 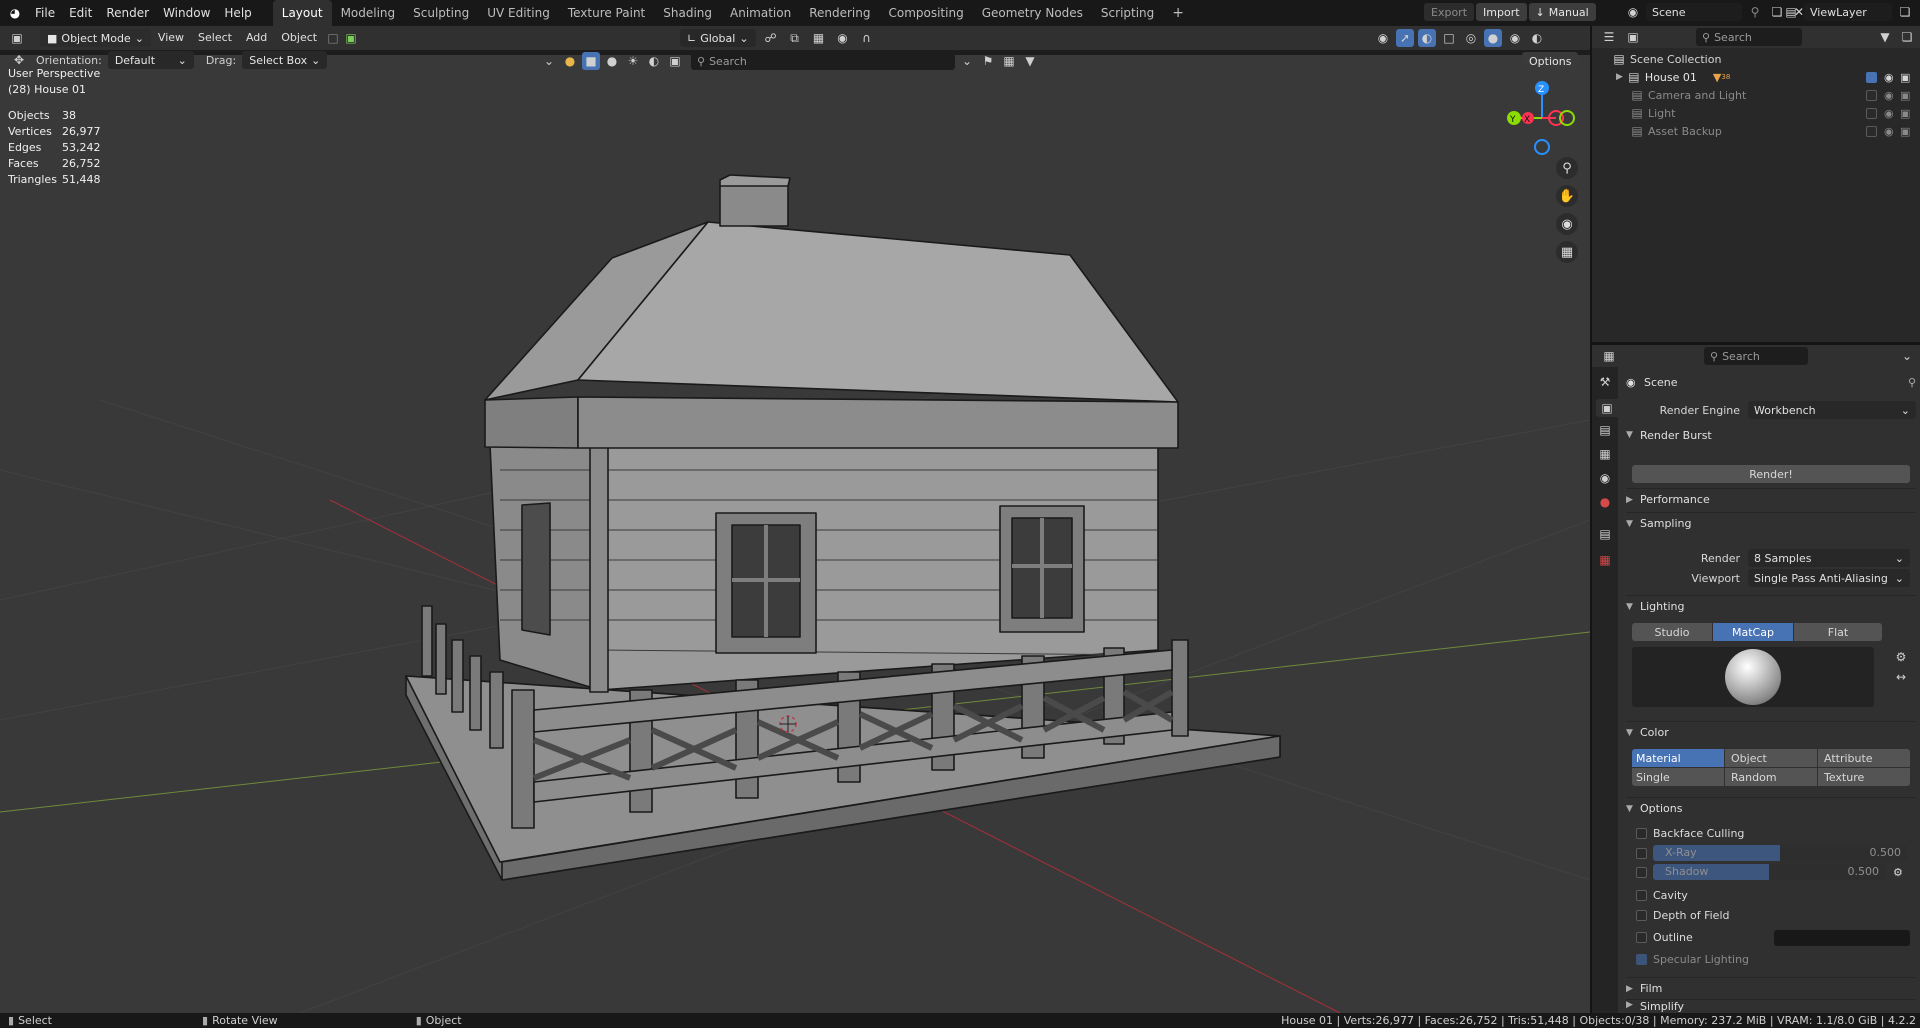 I want to click on tab-compositing: Compositing, so click(x=925, y=13).